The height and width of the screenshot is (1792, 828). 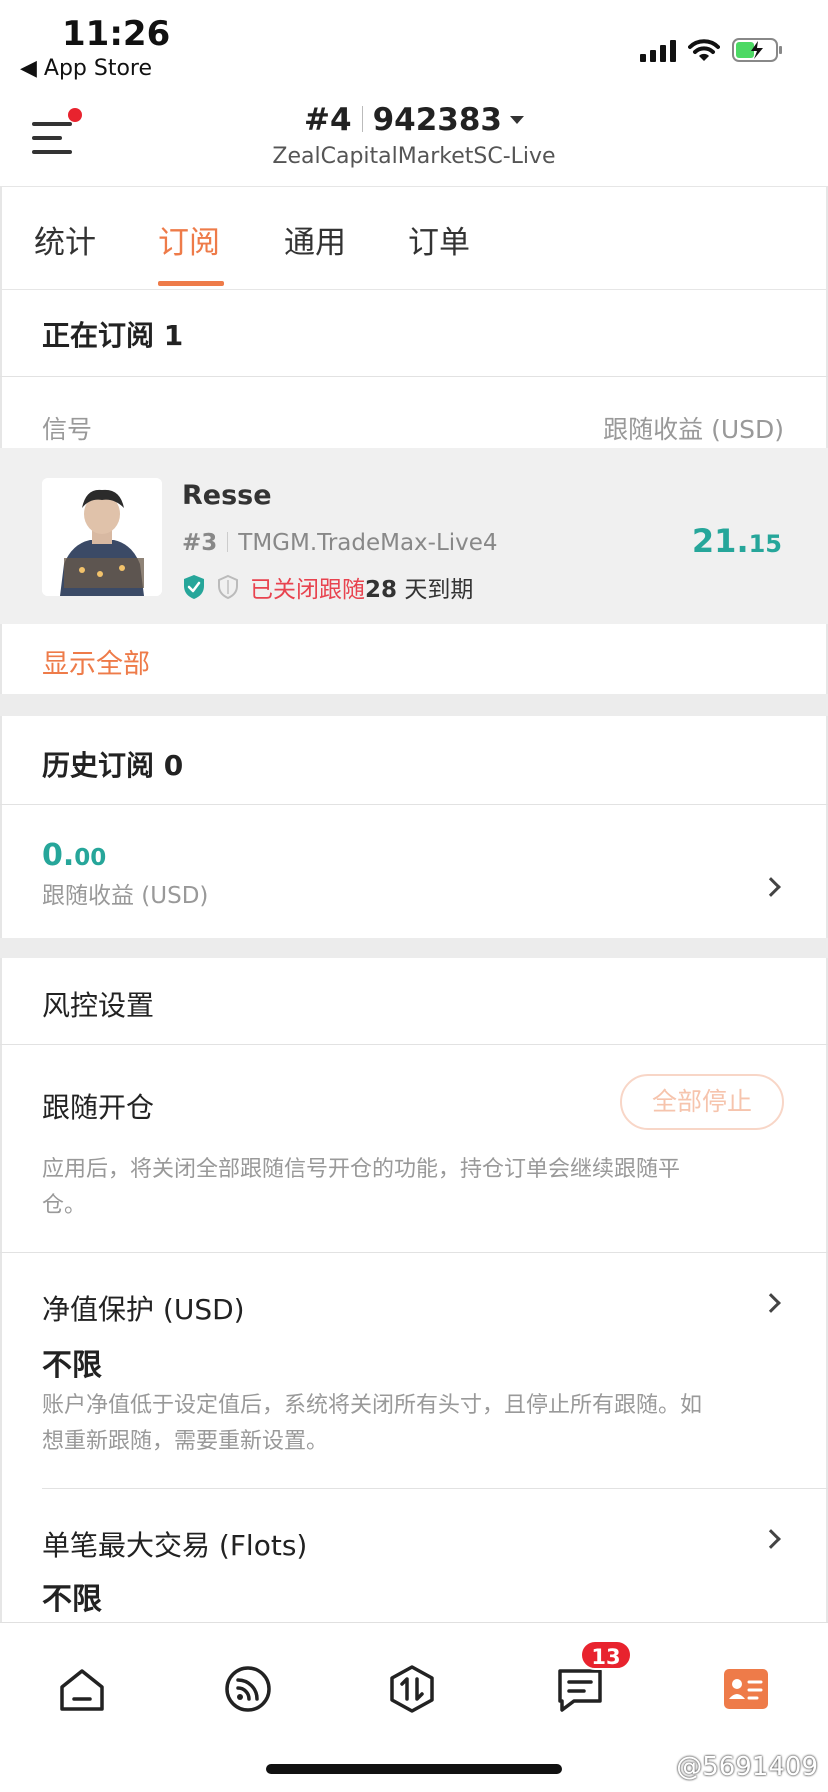 What do you see at coordinates (328, 120) in the screenshot?
I see `account-prefix: #4` at bounding box center [328, 120].